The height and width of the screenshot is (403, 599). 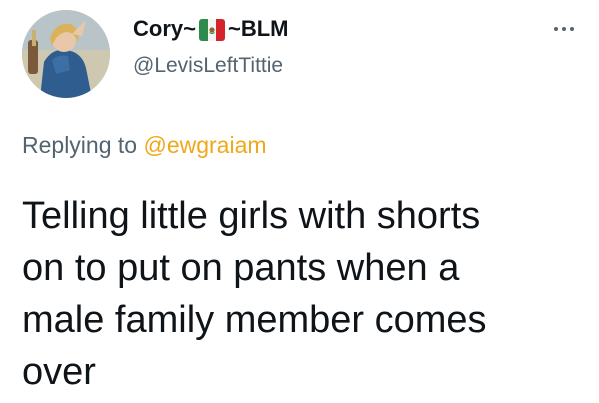 What do you see at coordinates (164, 28) in the screenshot?
I see `display-name-prefix: Cory~` at bounding box center [164, 28].